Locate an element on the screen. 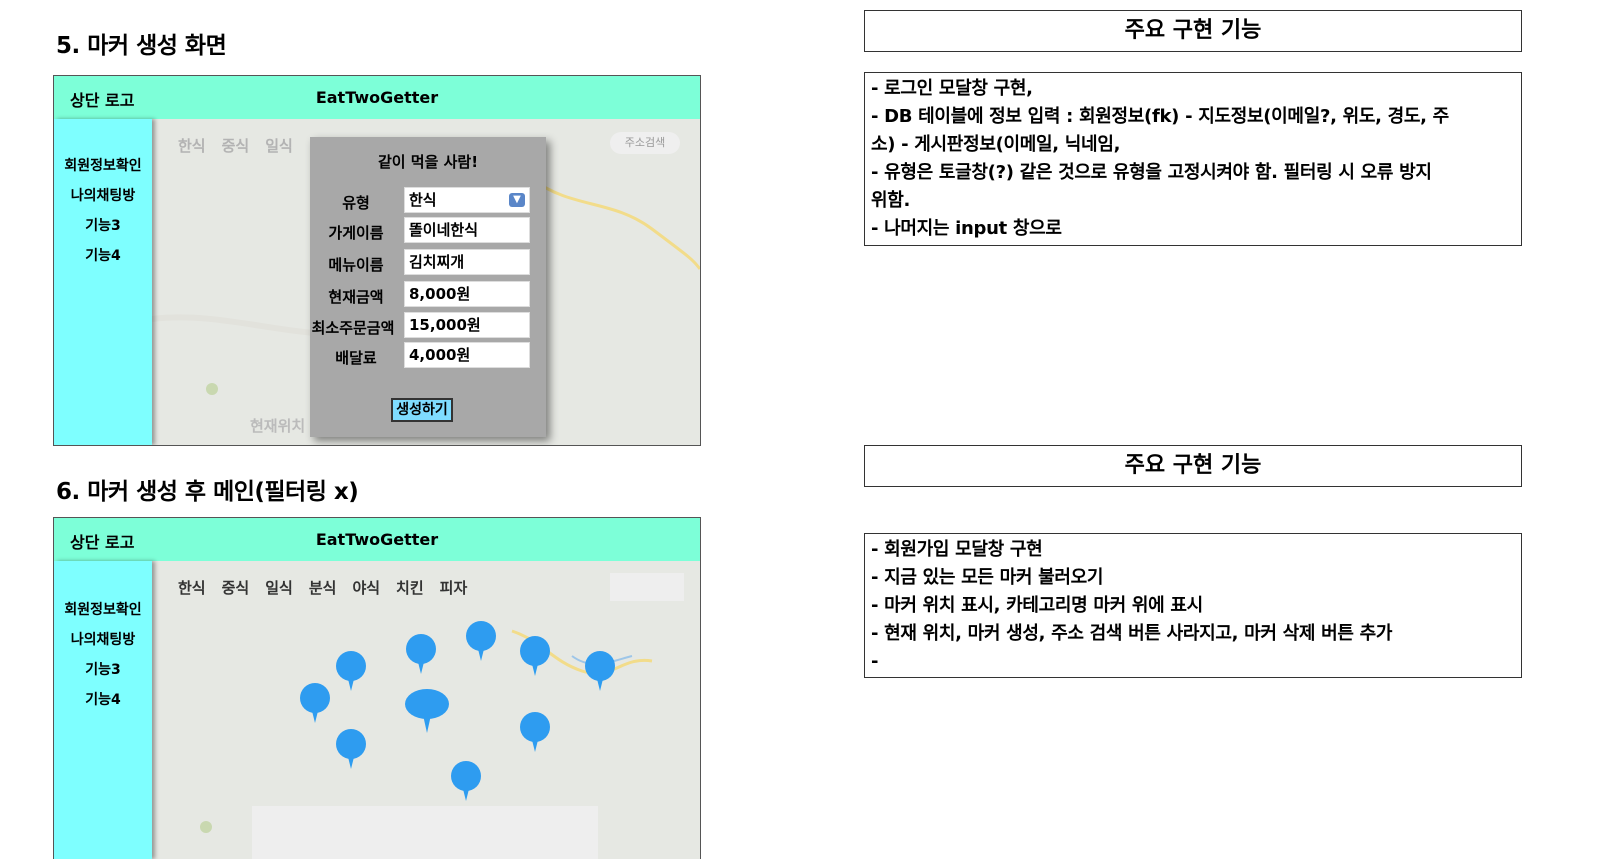 The width and height of the screenshot is (1605, 859). form-row-current-amount: 현재금액 8,000원 is located at coordinates (428, 295).